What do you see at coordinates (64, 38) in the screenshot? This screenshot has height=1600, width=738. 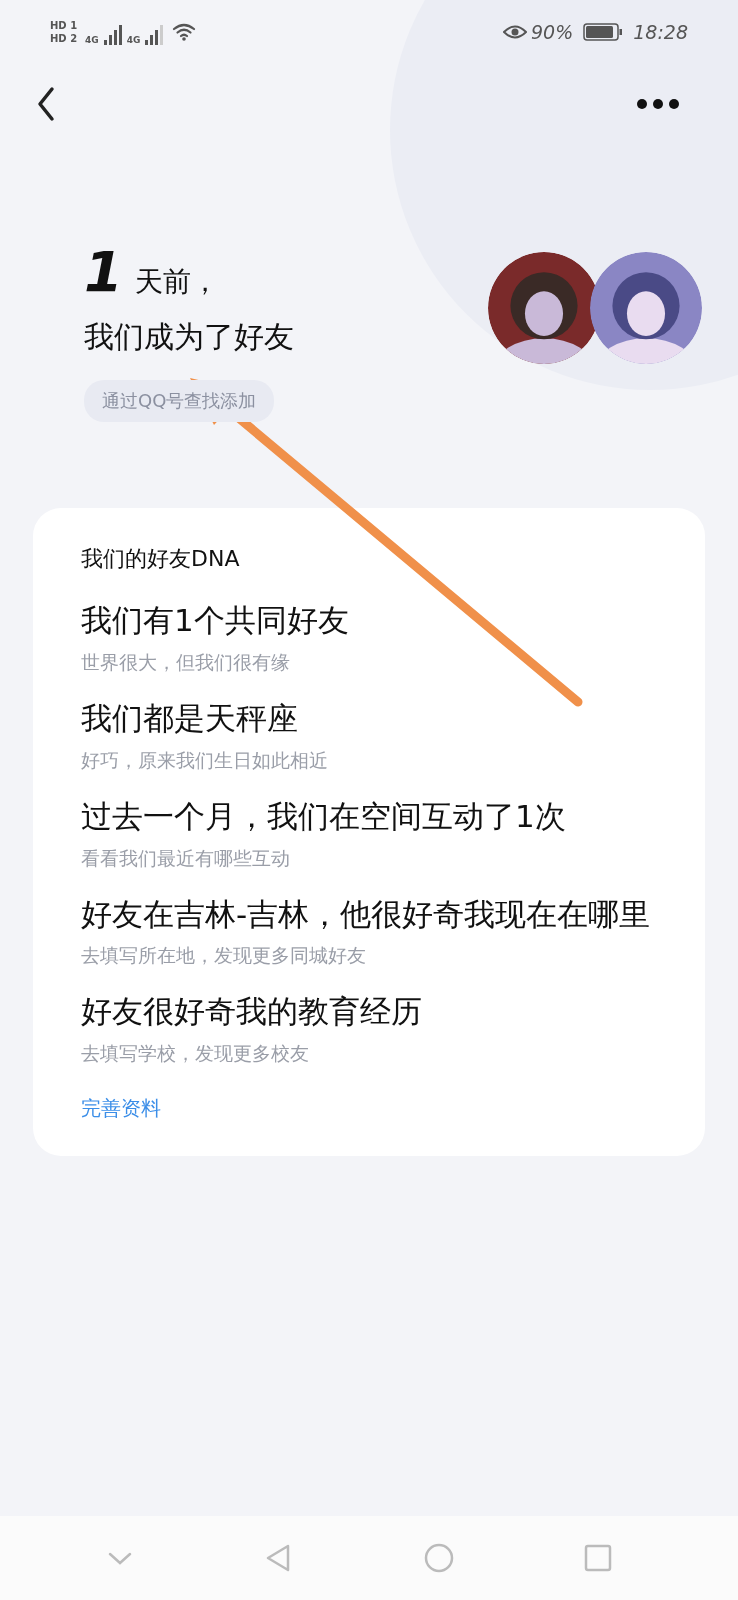 I see `sim-label: HD 2` at bounding box center [64, 38].